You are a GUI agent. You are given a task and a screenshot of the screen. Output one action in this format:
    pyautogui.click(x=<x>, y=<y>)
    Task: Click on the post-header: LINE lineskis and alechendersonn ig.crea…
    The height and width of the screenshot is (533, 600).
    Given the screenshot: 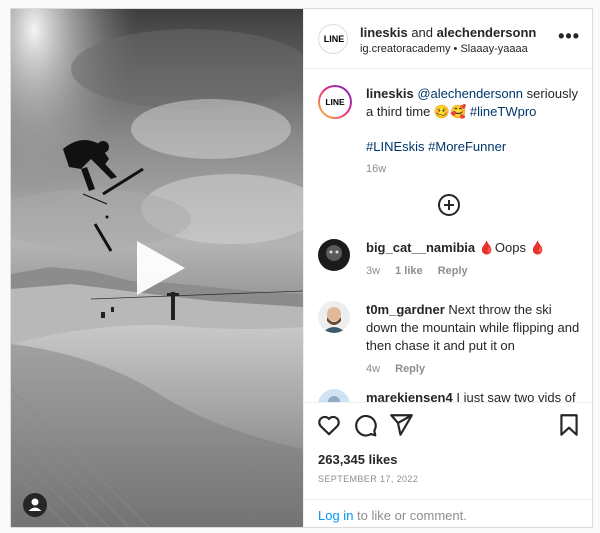 What is the action you would take?
    pyautogui.click(x=448, y=39)
    